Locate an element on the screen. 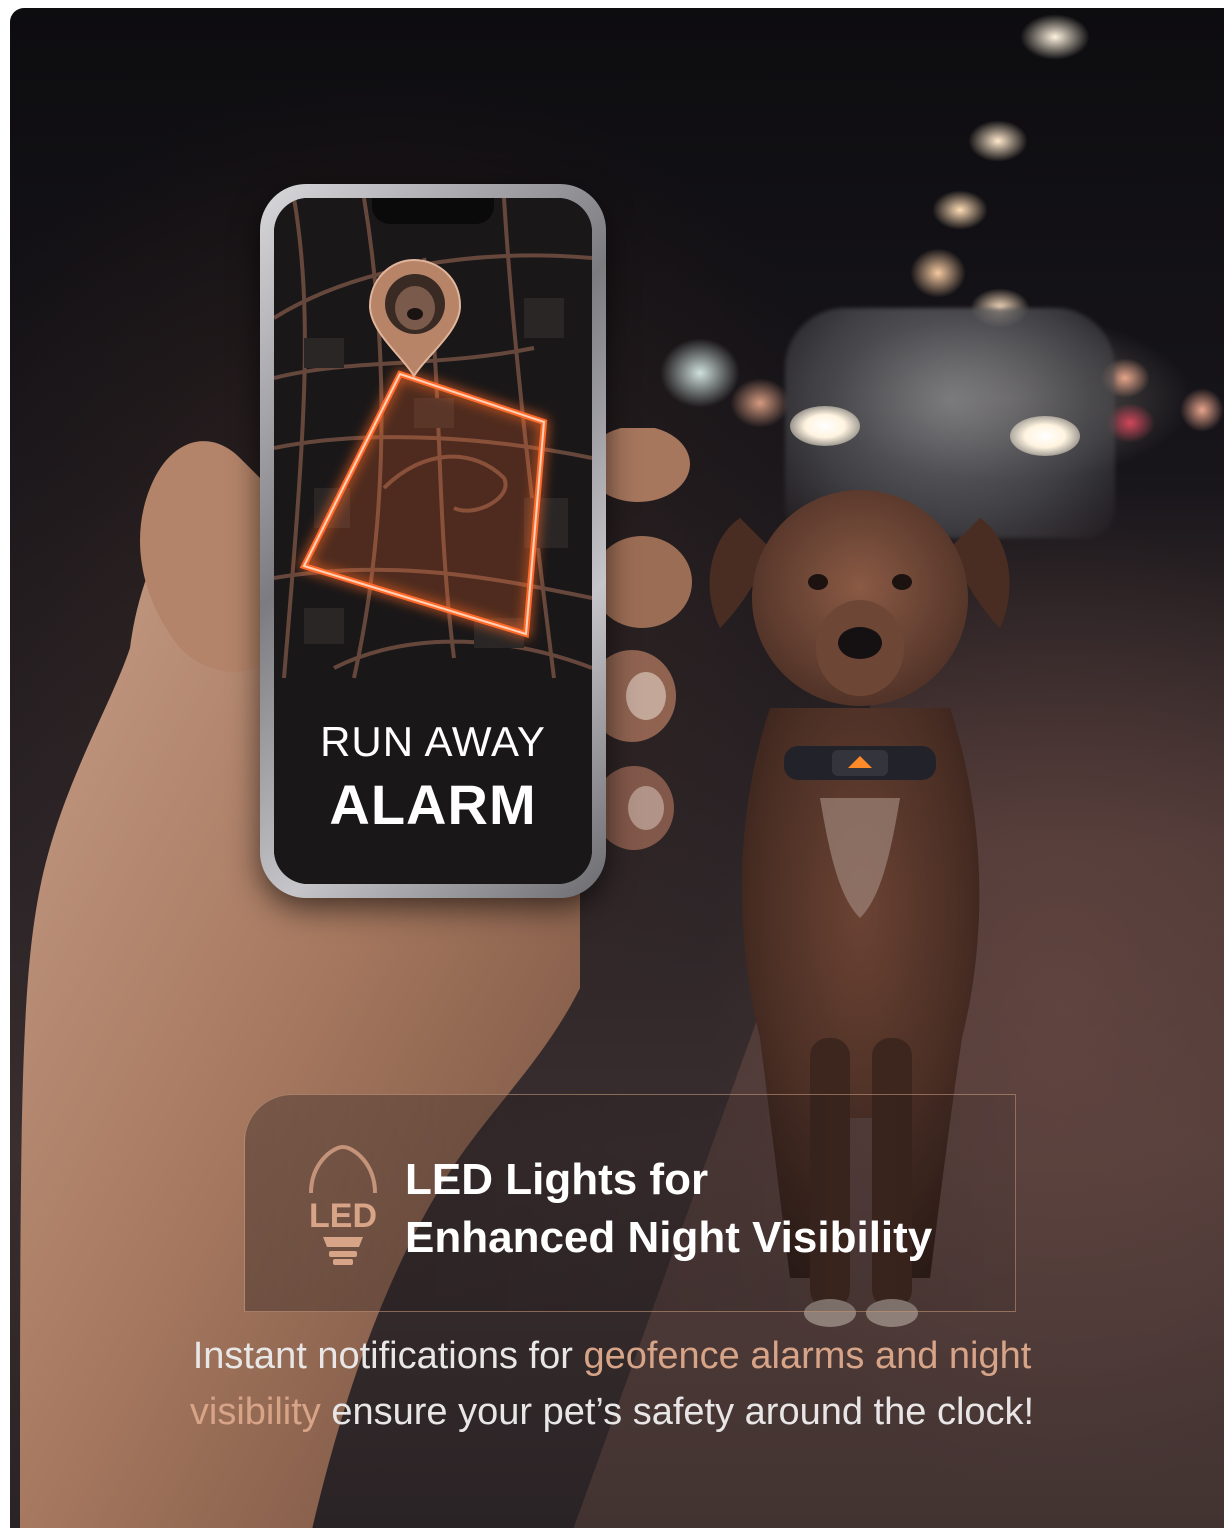 This screenshot has height=1528, width=1224. led-bulb-icon: LED is located at coordinates (343, 1204).